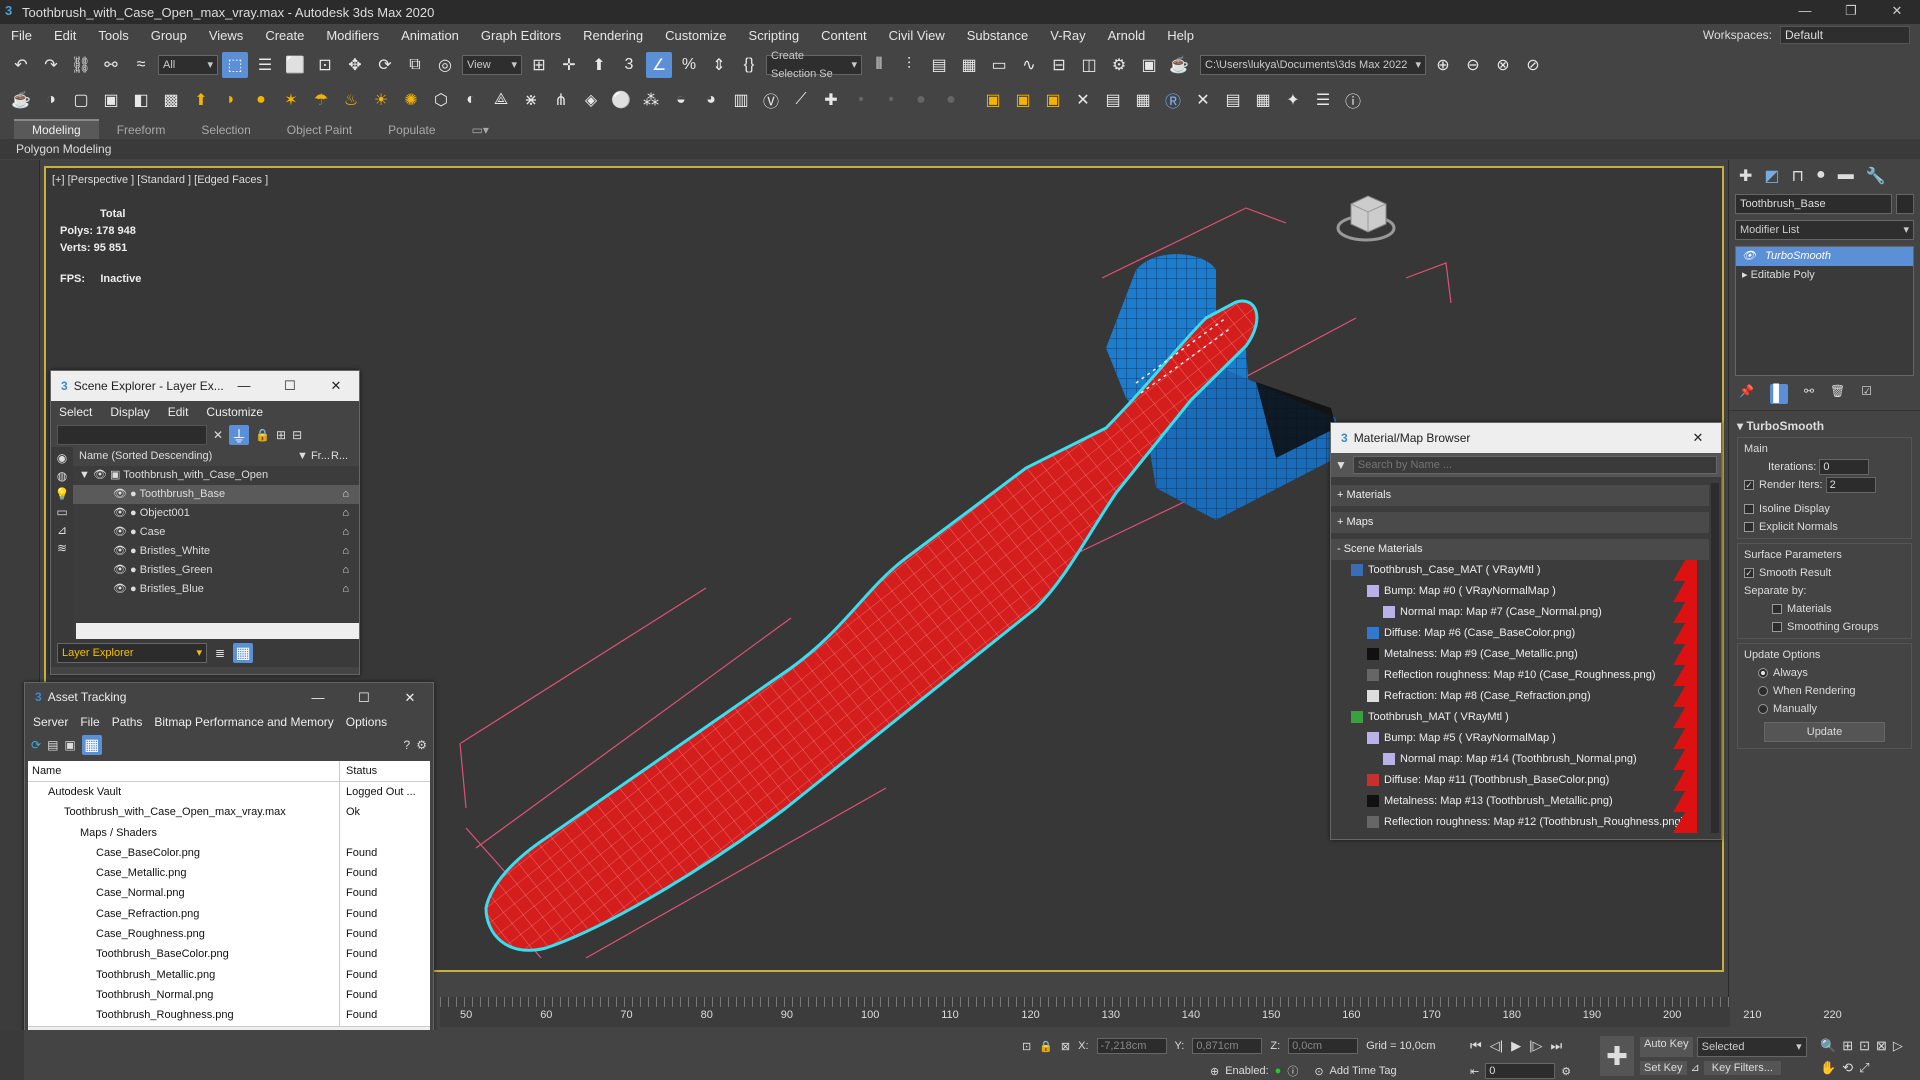 The image size is (1920, 1080). Describe the element at coordinates (91, 745) in the screenshot. I see `table-view-icon: ▦` at that location.